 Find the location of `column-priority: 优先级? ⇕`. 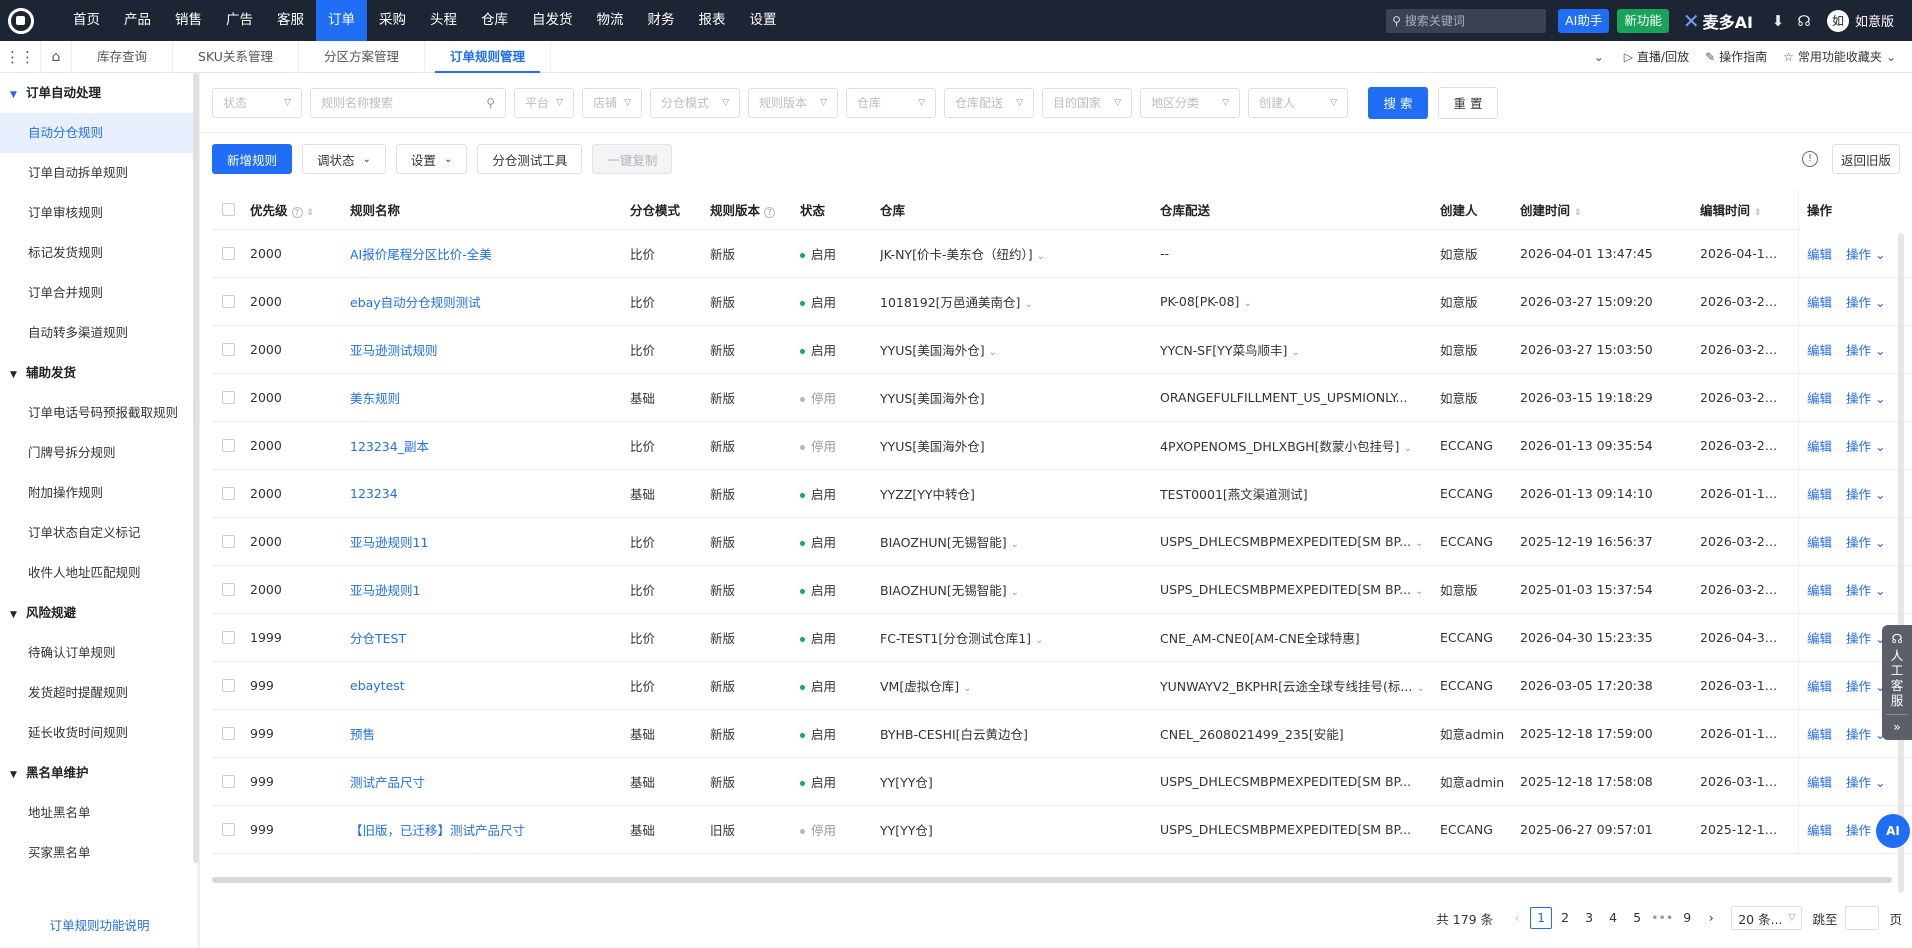

column-priority: 优先级? ⇕ is located at coordinates (300, 209).